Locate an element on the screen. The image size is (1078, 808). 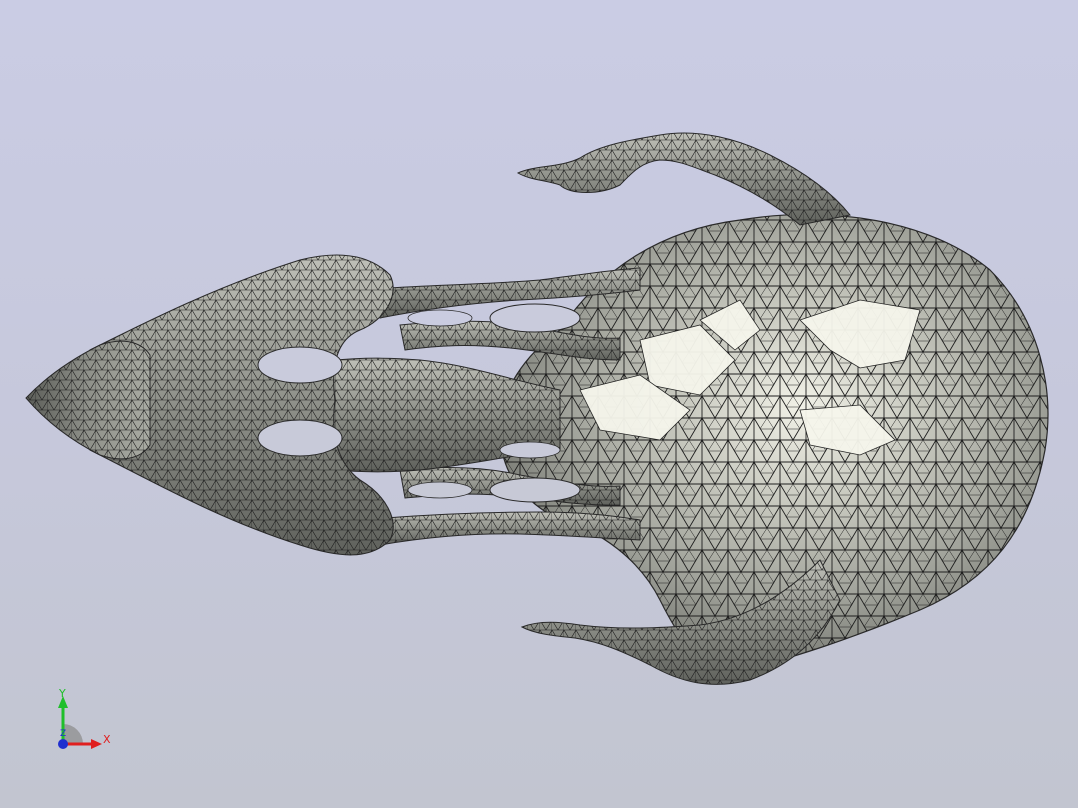
axis-triad-graphic is located at coordinates (80, 722).